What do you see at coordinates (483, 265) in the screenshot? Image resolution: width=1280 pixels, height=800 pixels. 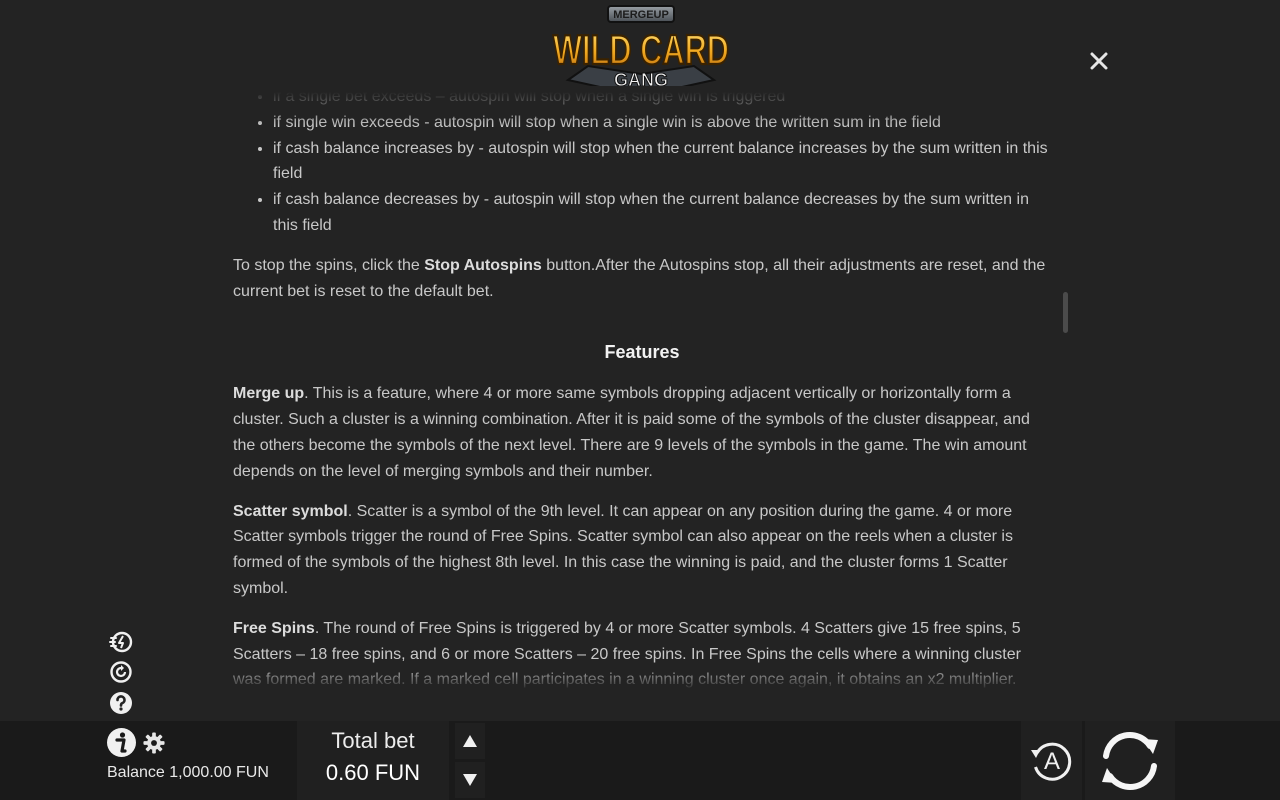 I see `stop-autospins-term: Stop Autospins` at bounding box center [483, 265].